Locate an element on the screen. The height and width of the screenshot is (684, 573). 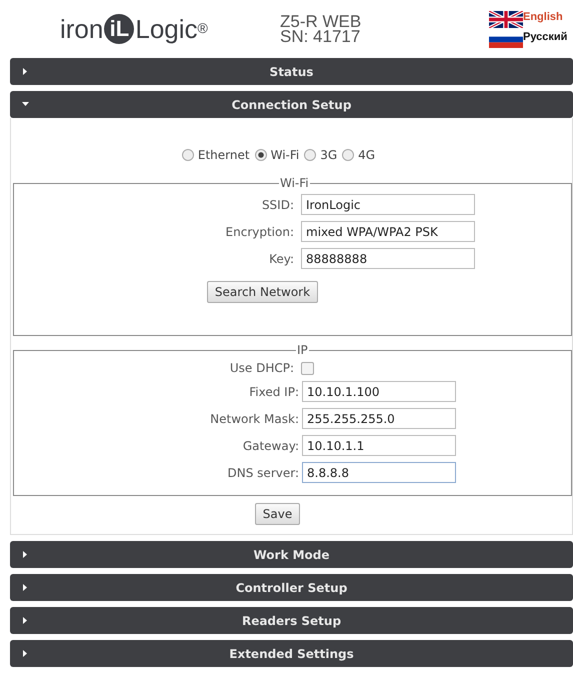
mode-radio: 3G is located at coordinates (321, 155).